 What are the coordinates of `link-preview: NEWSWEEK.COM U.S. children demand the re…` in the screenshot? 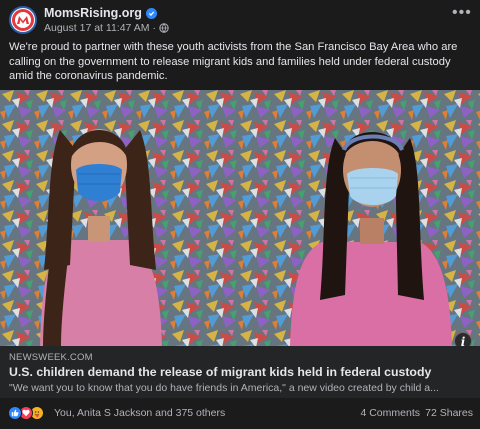 It's located at (240, 372).